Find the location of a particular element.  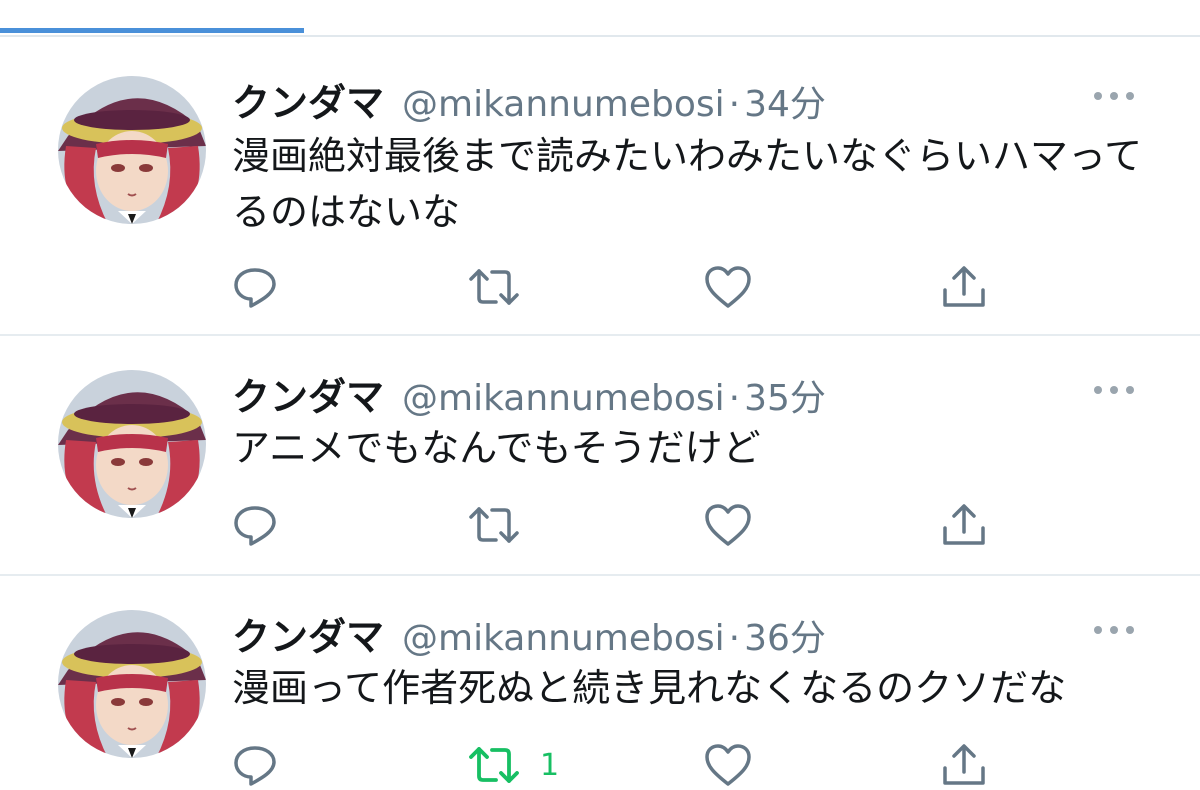

tweet-text: 漫画絶対最後まで読みたいわみたいなぐらいハマってるのはないな is located at coordinates (687, 184).